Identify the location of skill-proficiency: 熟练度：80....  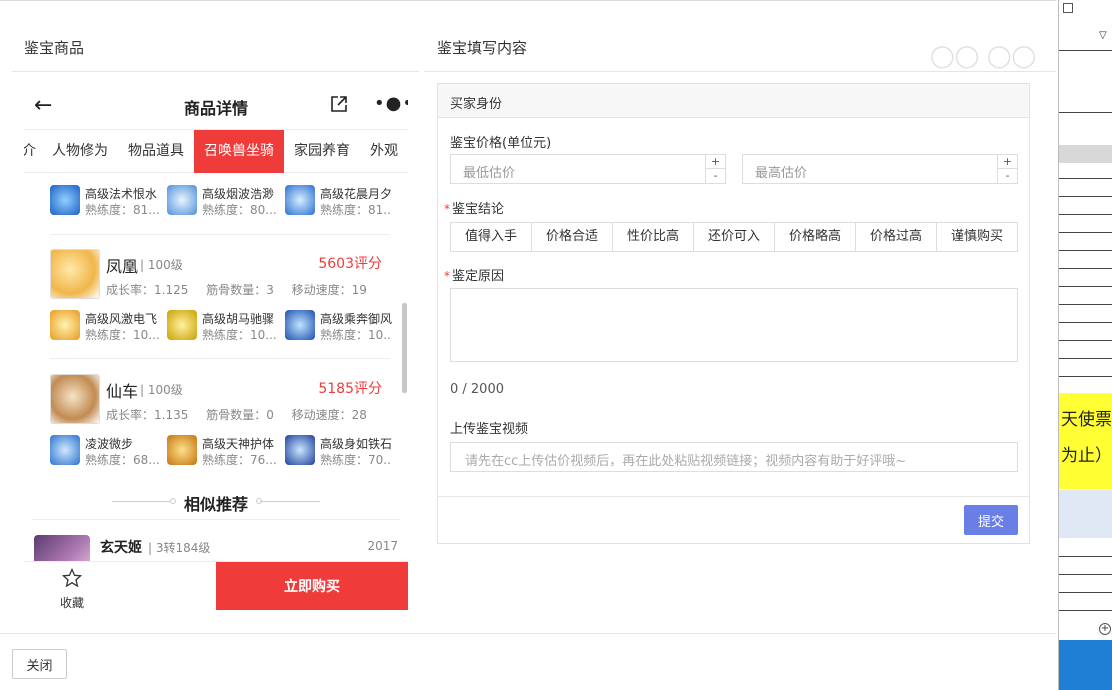
(239, 210).